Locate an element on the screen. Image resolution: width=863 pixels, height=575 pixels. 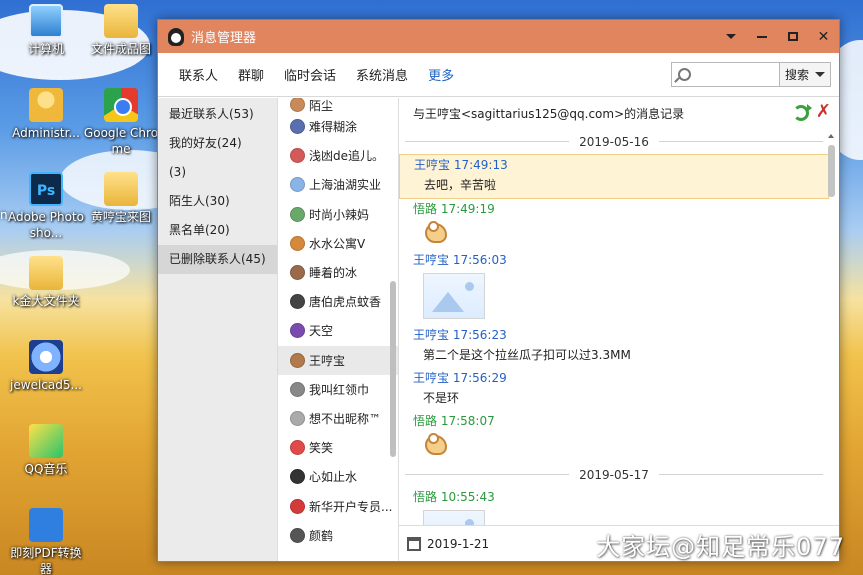
contact-list-scrollbar is located at coordinates (393, 369).